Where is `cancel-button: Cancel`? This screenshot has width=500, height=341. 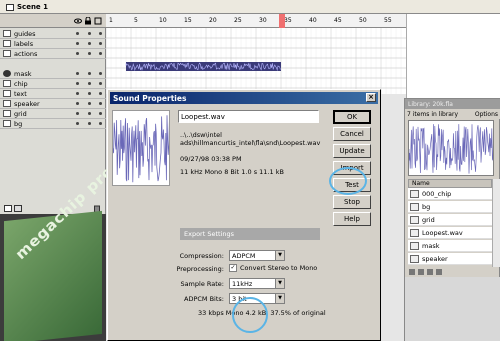
cancel-button: Cancel is located at coordinates (352, 134).